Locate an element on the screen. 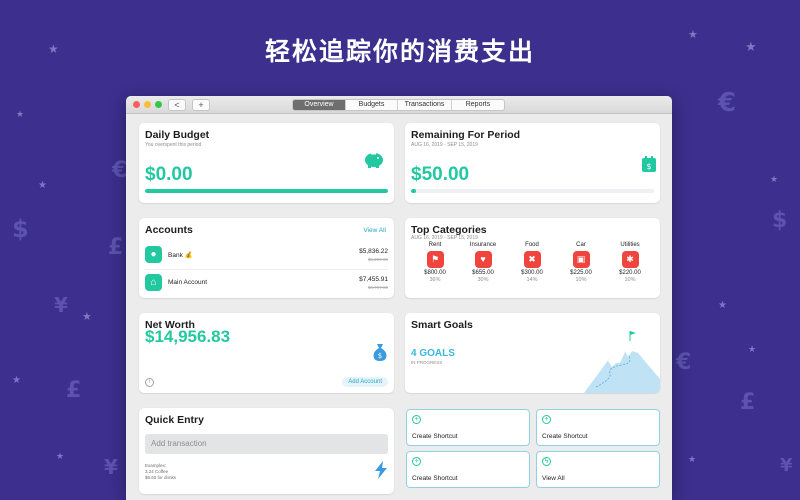 The image size is (800, 500). heart-pulse-icon: ♥ is located at coordinates (483, 259).